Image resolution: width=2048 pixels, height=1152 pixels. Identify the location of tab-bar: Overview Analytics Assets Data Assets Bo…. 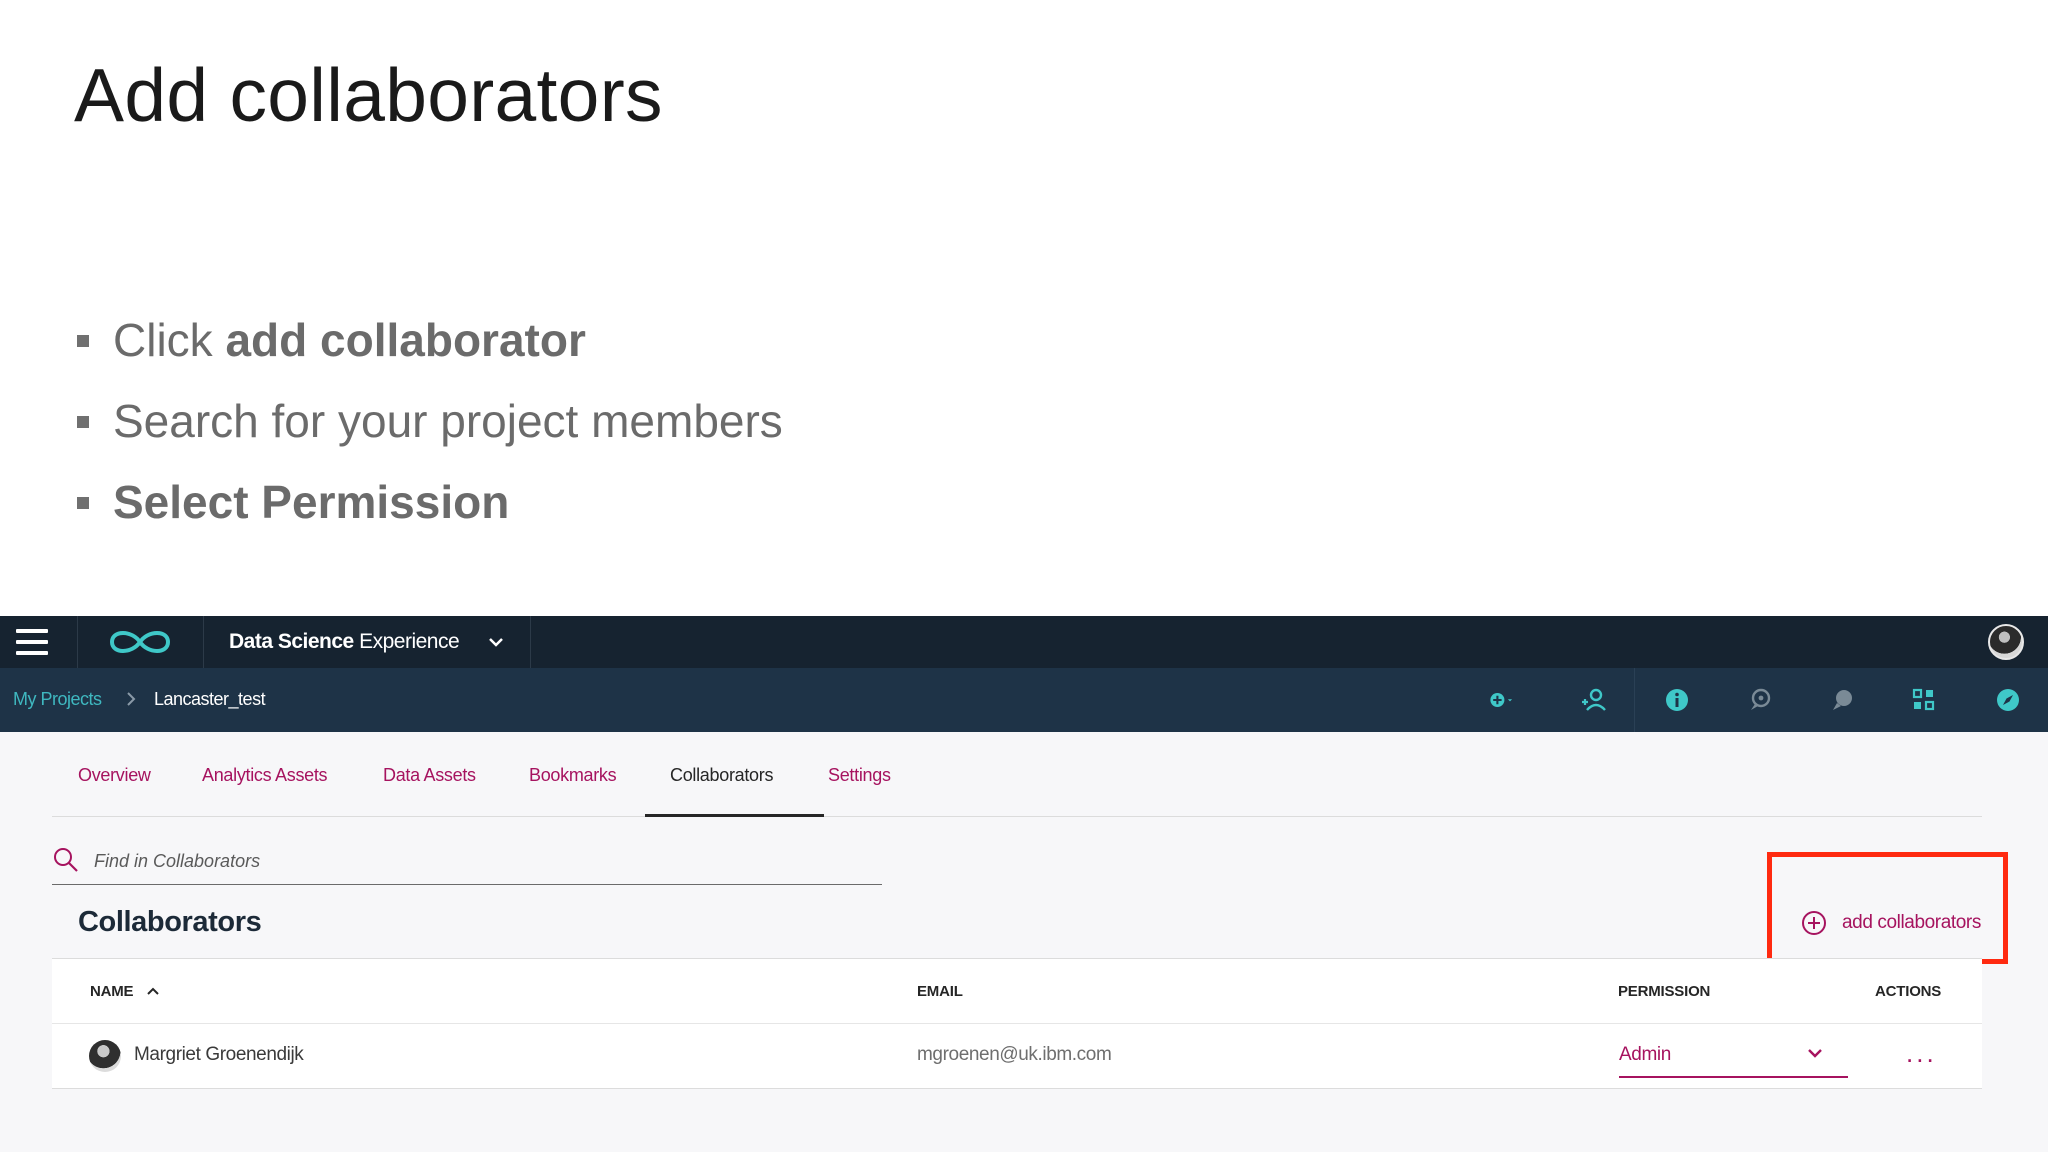
(1017, 774).